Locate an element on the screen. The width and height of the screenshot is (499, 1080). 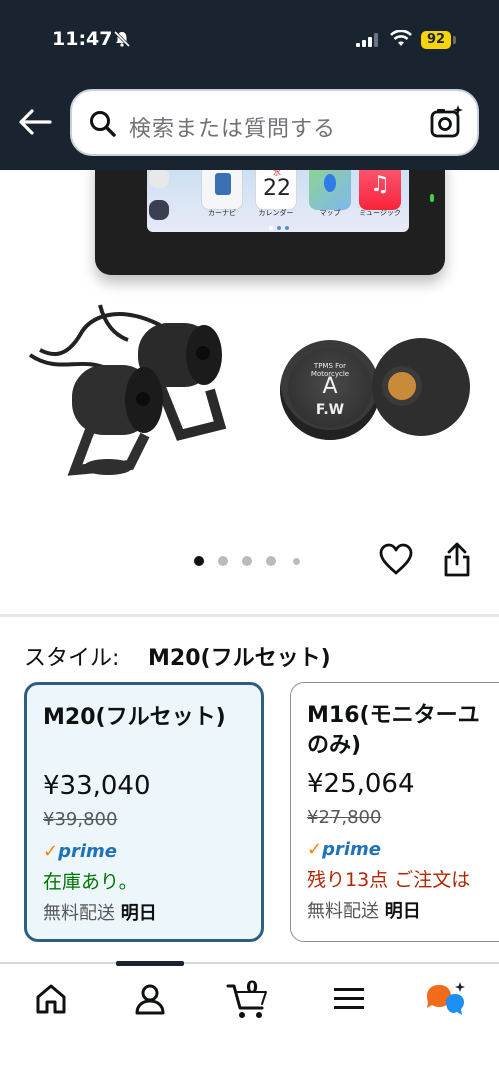
option-list-price: ¥39,800 is located at coordinates (80, 819).